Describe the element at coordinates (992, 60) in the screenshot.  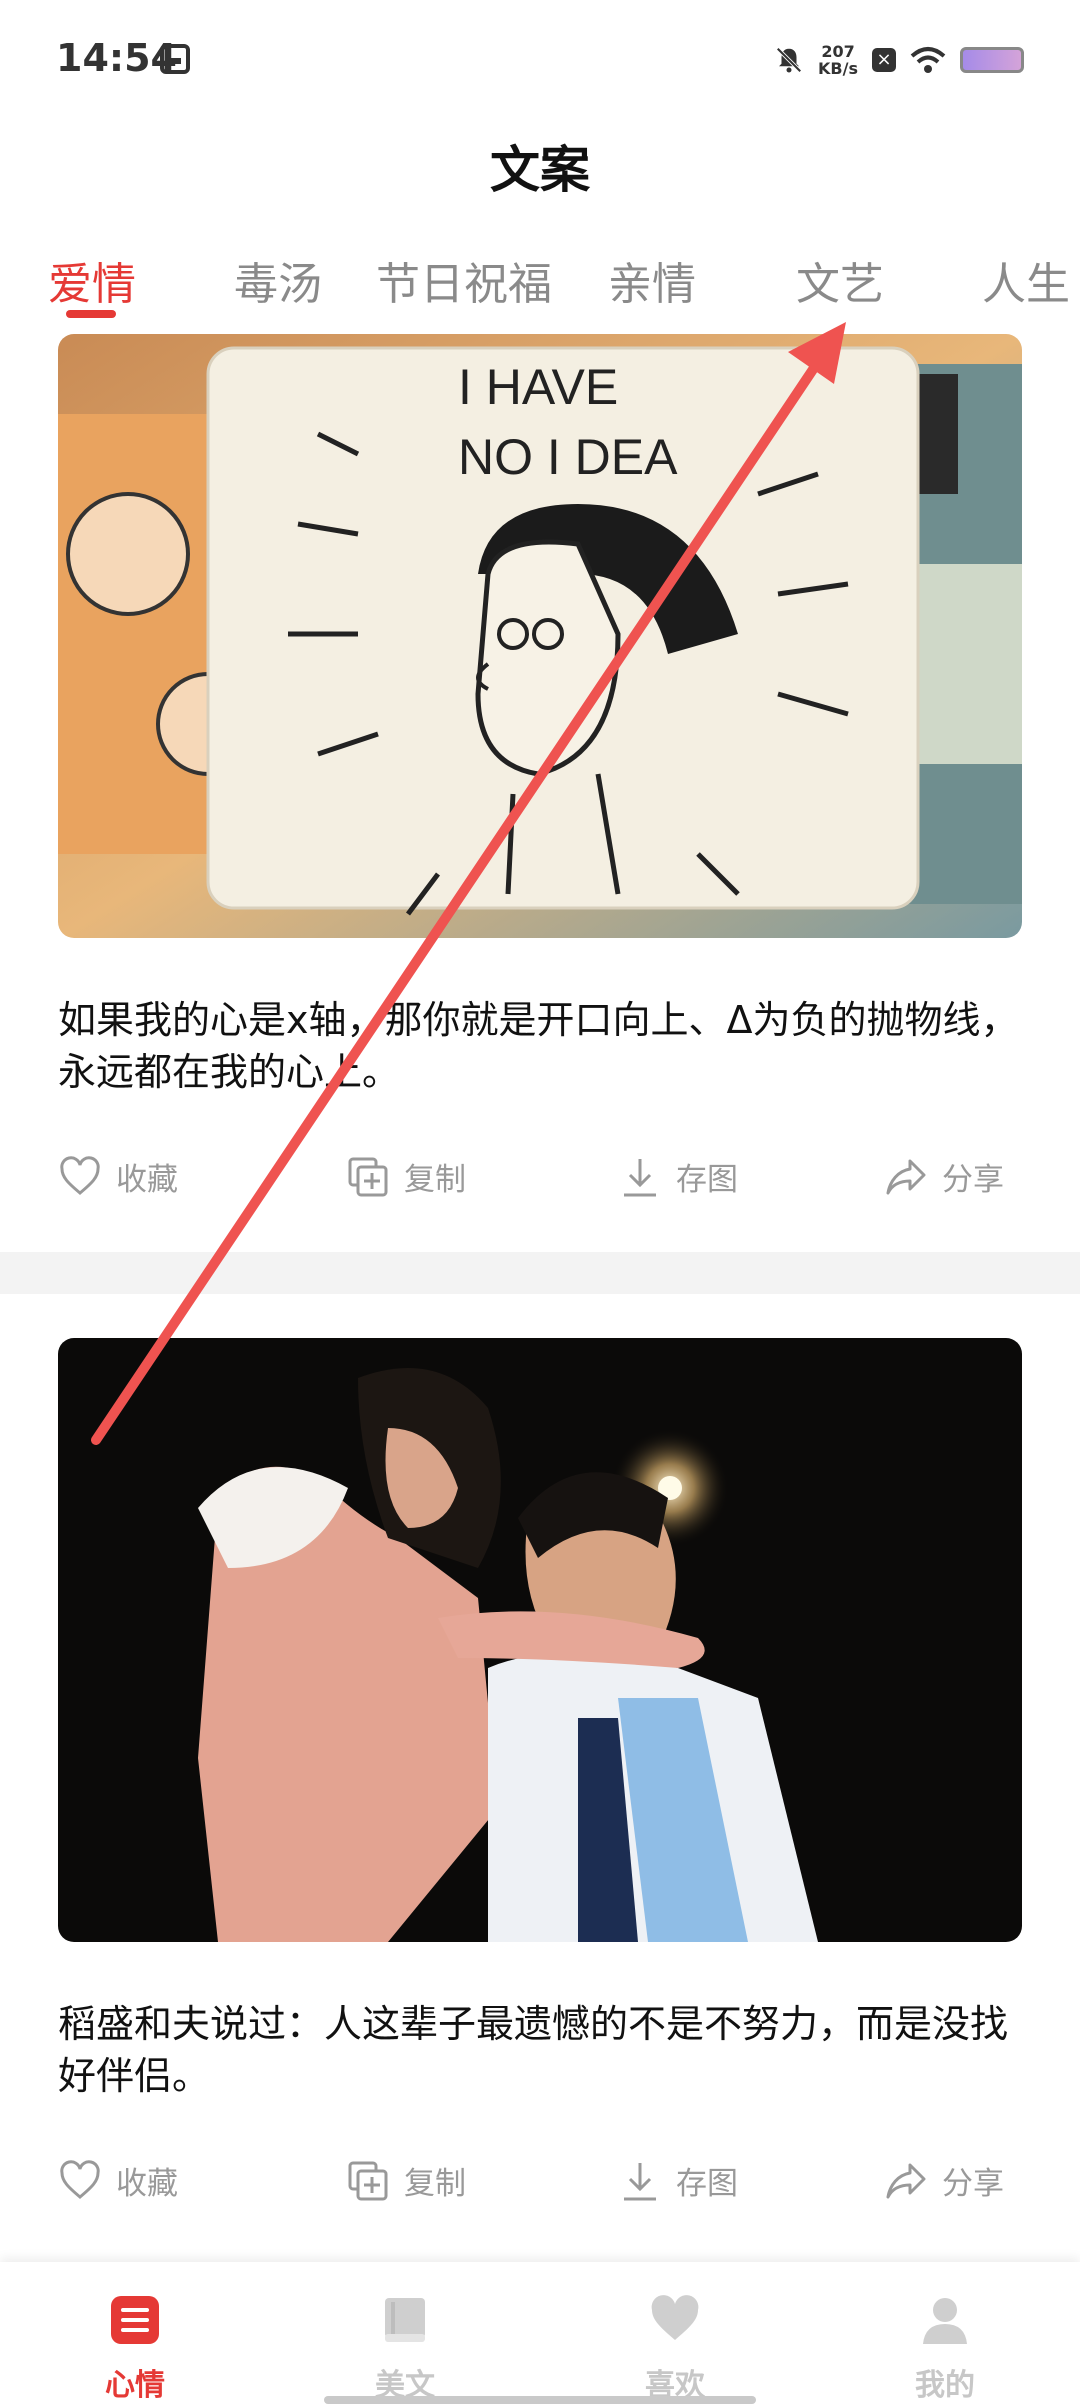
I see `battery-icon` at that location.